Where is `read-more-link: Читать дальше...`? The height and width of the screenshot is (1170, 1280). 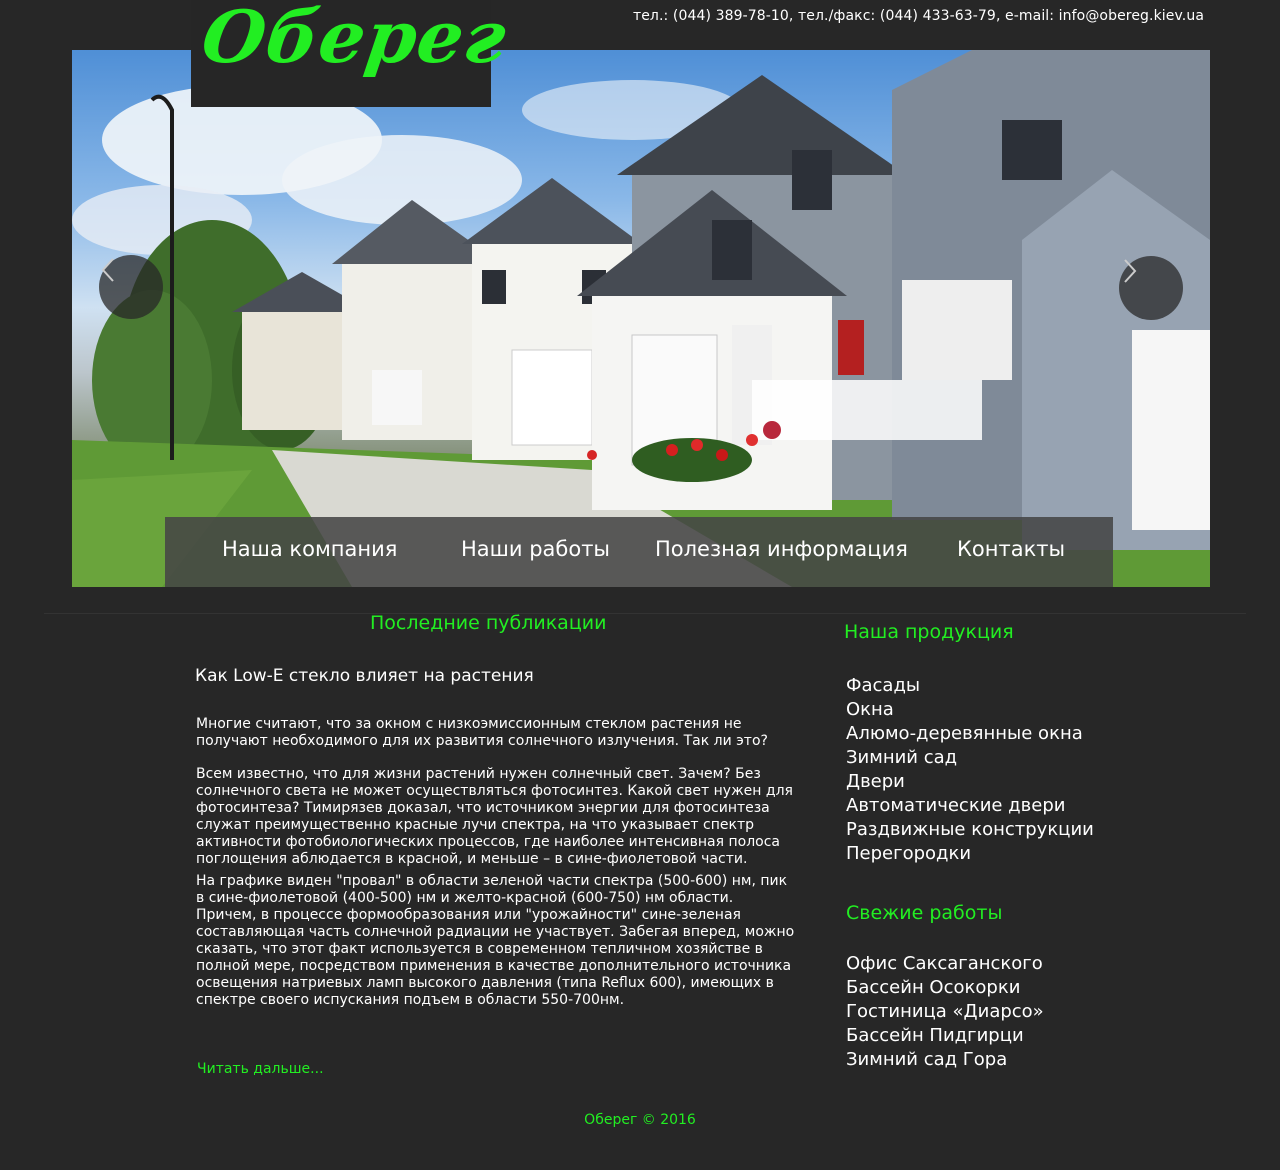
read-more-link: Читать дальше... is located at coordinates (260, 1069).